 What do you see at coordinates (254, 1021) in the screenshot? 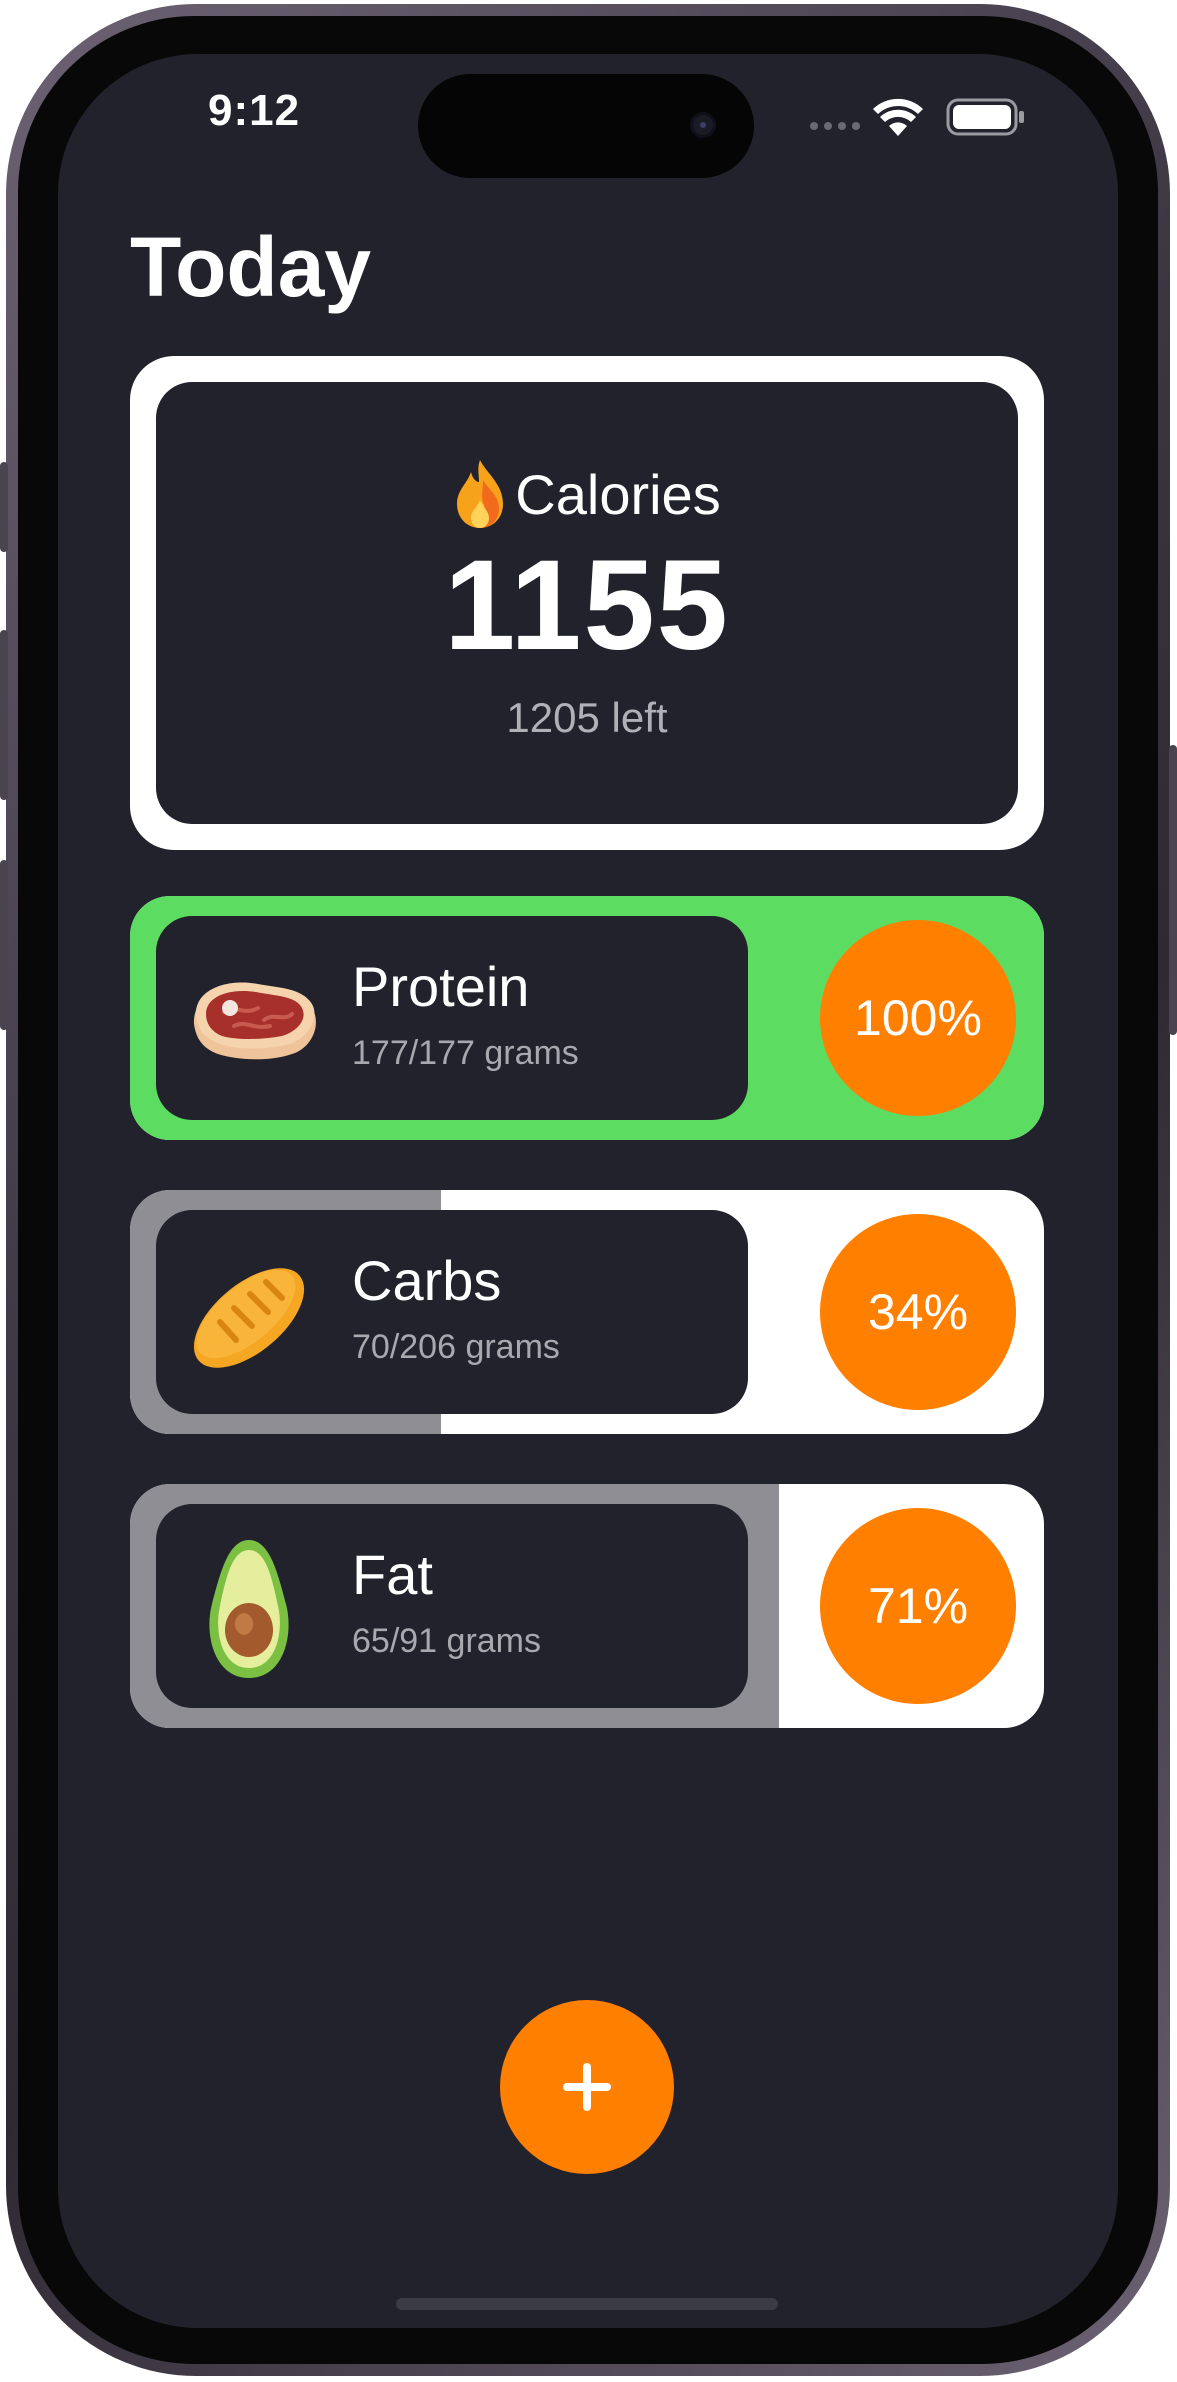
I see `steak-icon` at bounding box center [254, 1021].